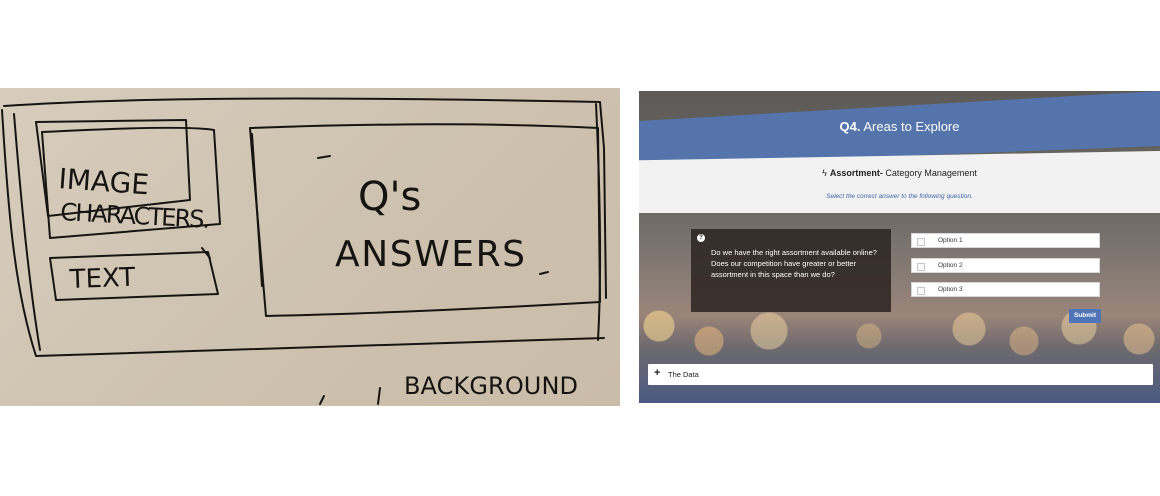 The height and width of the screenshot is (496, 1160). I want to click on the-data-accordion: + The Data, so click(900, 374).